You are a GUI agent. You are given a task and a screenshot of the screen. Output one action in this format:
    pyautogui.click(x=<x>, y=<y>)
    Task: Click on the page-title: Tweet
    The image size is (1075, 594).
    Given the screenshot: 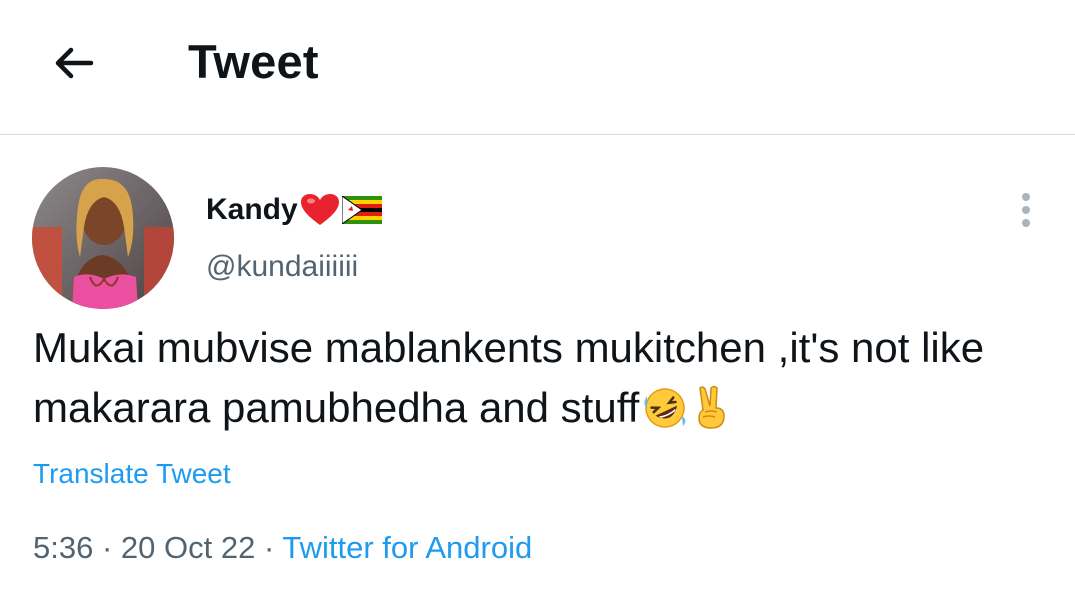 What is the action you would take?
    pyautogui.click(x=253, y=61)
    